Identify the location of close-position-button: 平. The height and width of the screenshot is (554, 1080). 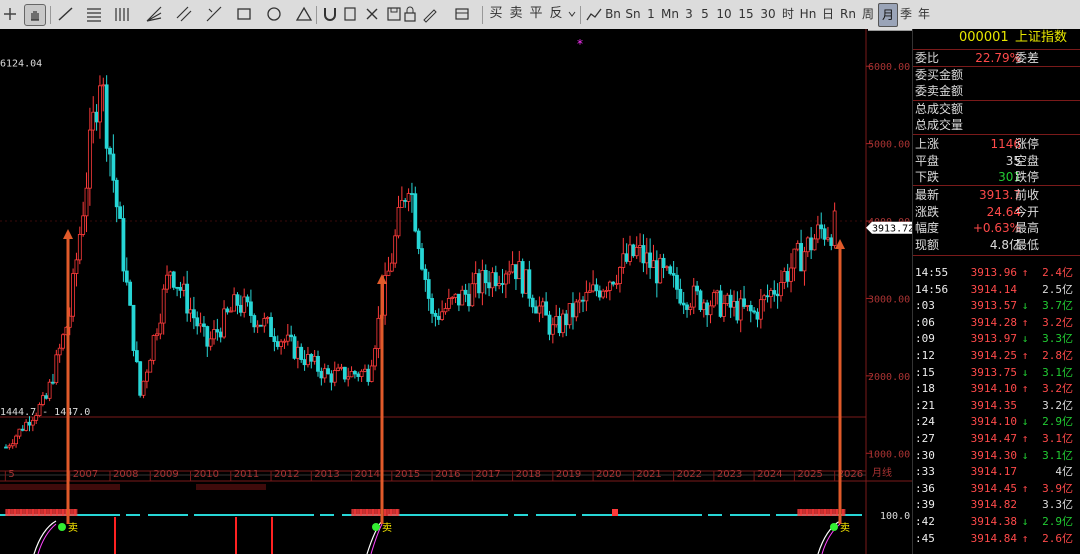
(536, 14).